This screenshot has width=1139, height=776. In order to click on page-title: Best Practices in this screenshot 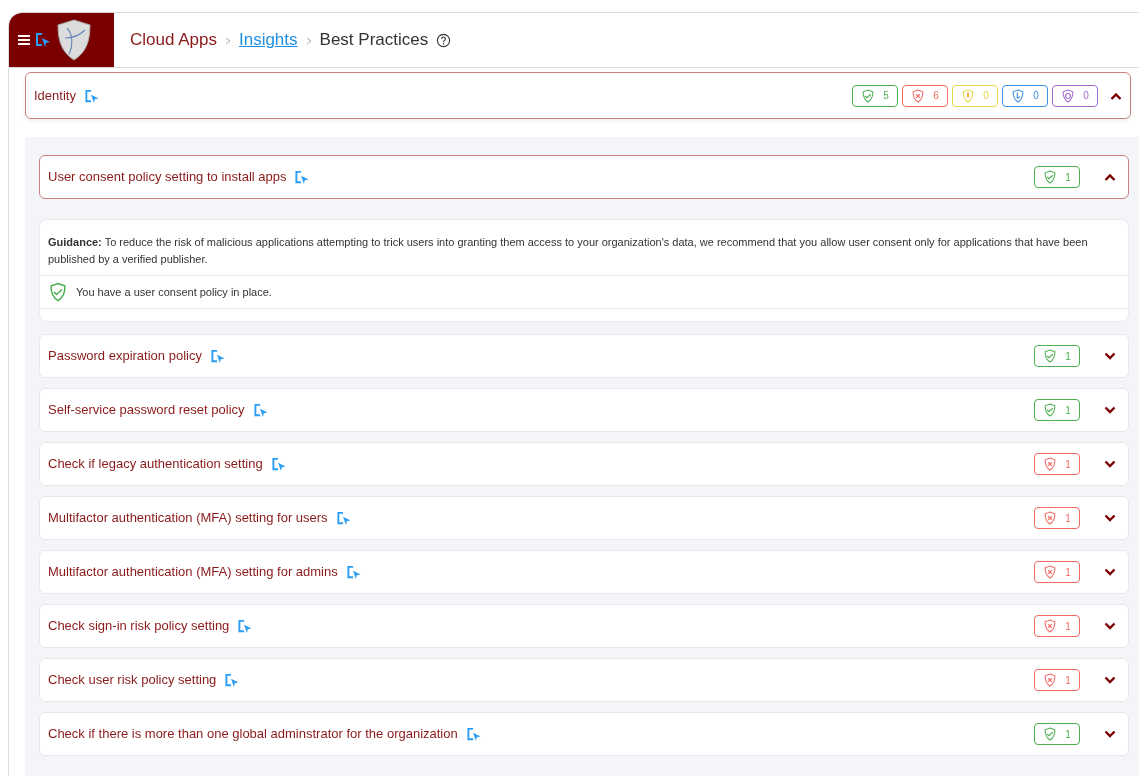, I will do `click(374, 40)`.